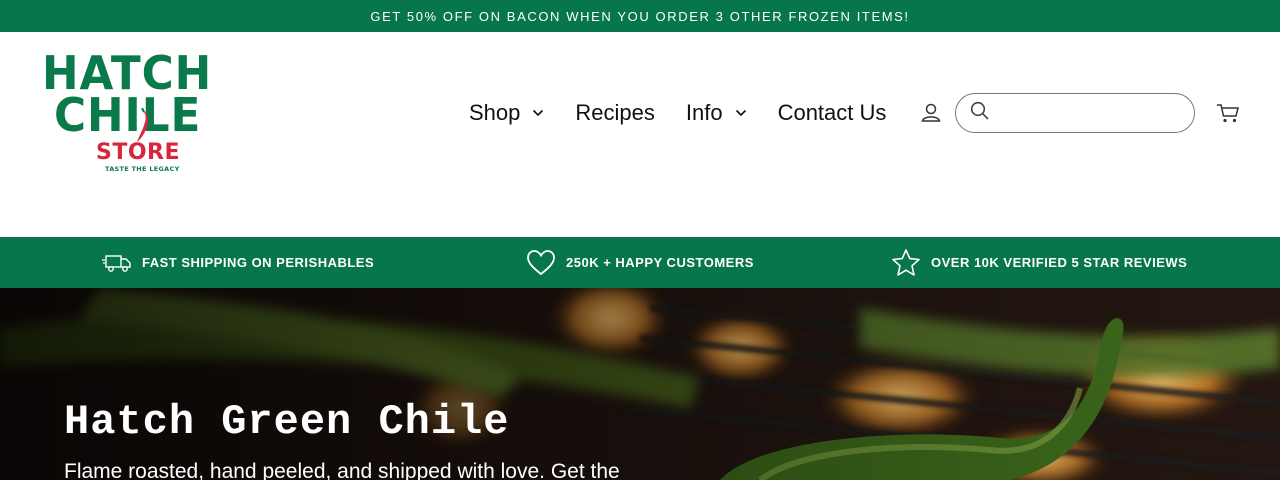 The height and width of the screenshot is (480, 1280). Describe the element at coordinates (495, 112) in the screenshot. I see `nav-shop-label: Shop` at that location.